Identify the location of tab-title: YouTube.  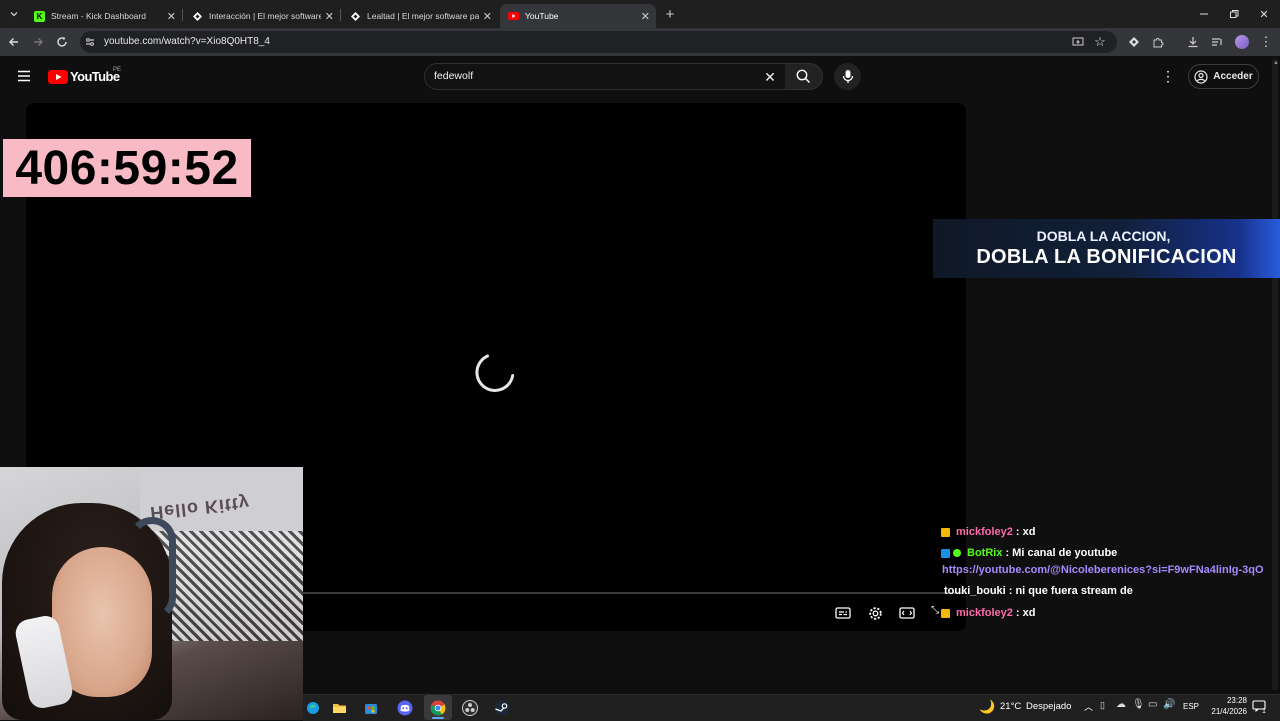
(542, 16).